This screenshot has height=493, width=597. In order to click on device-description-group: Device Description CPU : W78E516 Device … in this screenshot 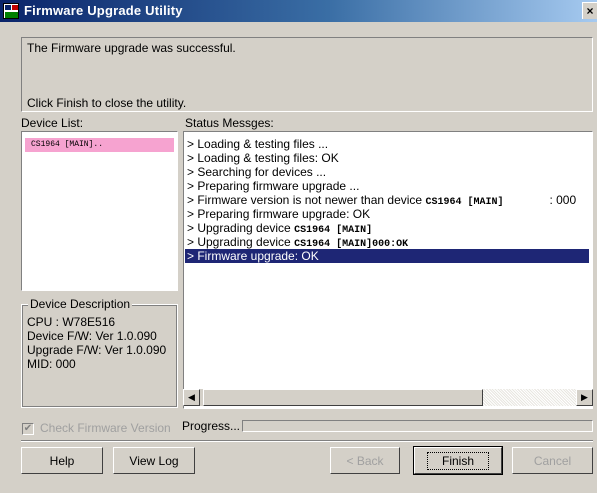, I will do `click(99, 352)`.